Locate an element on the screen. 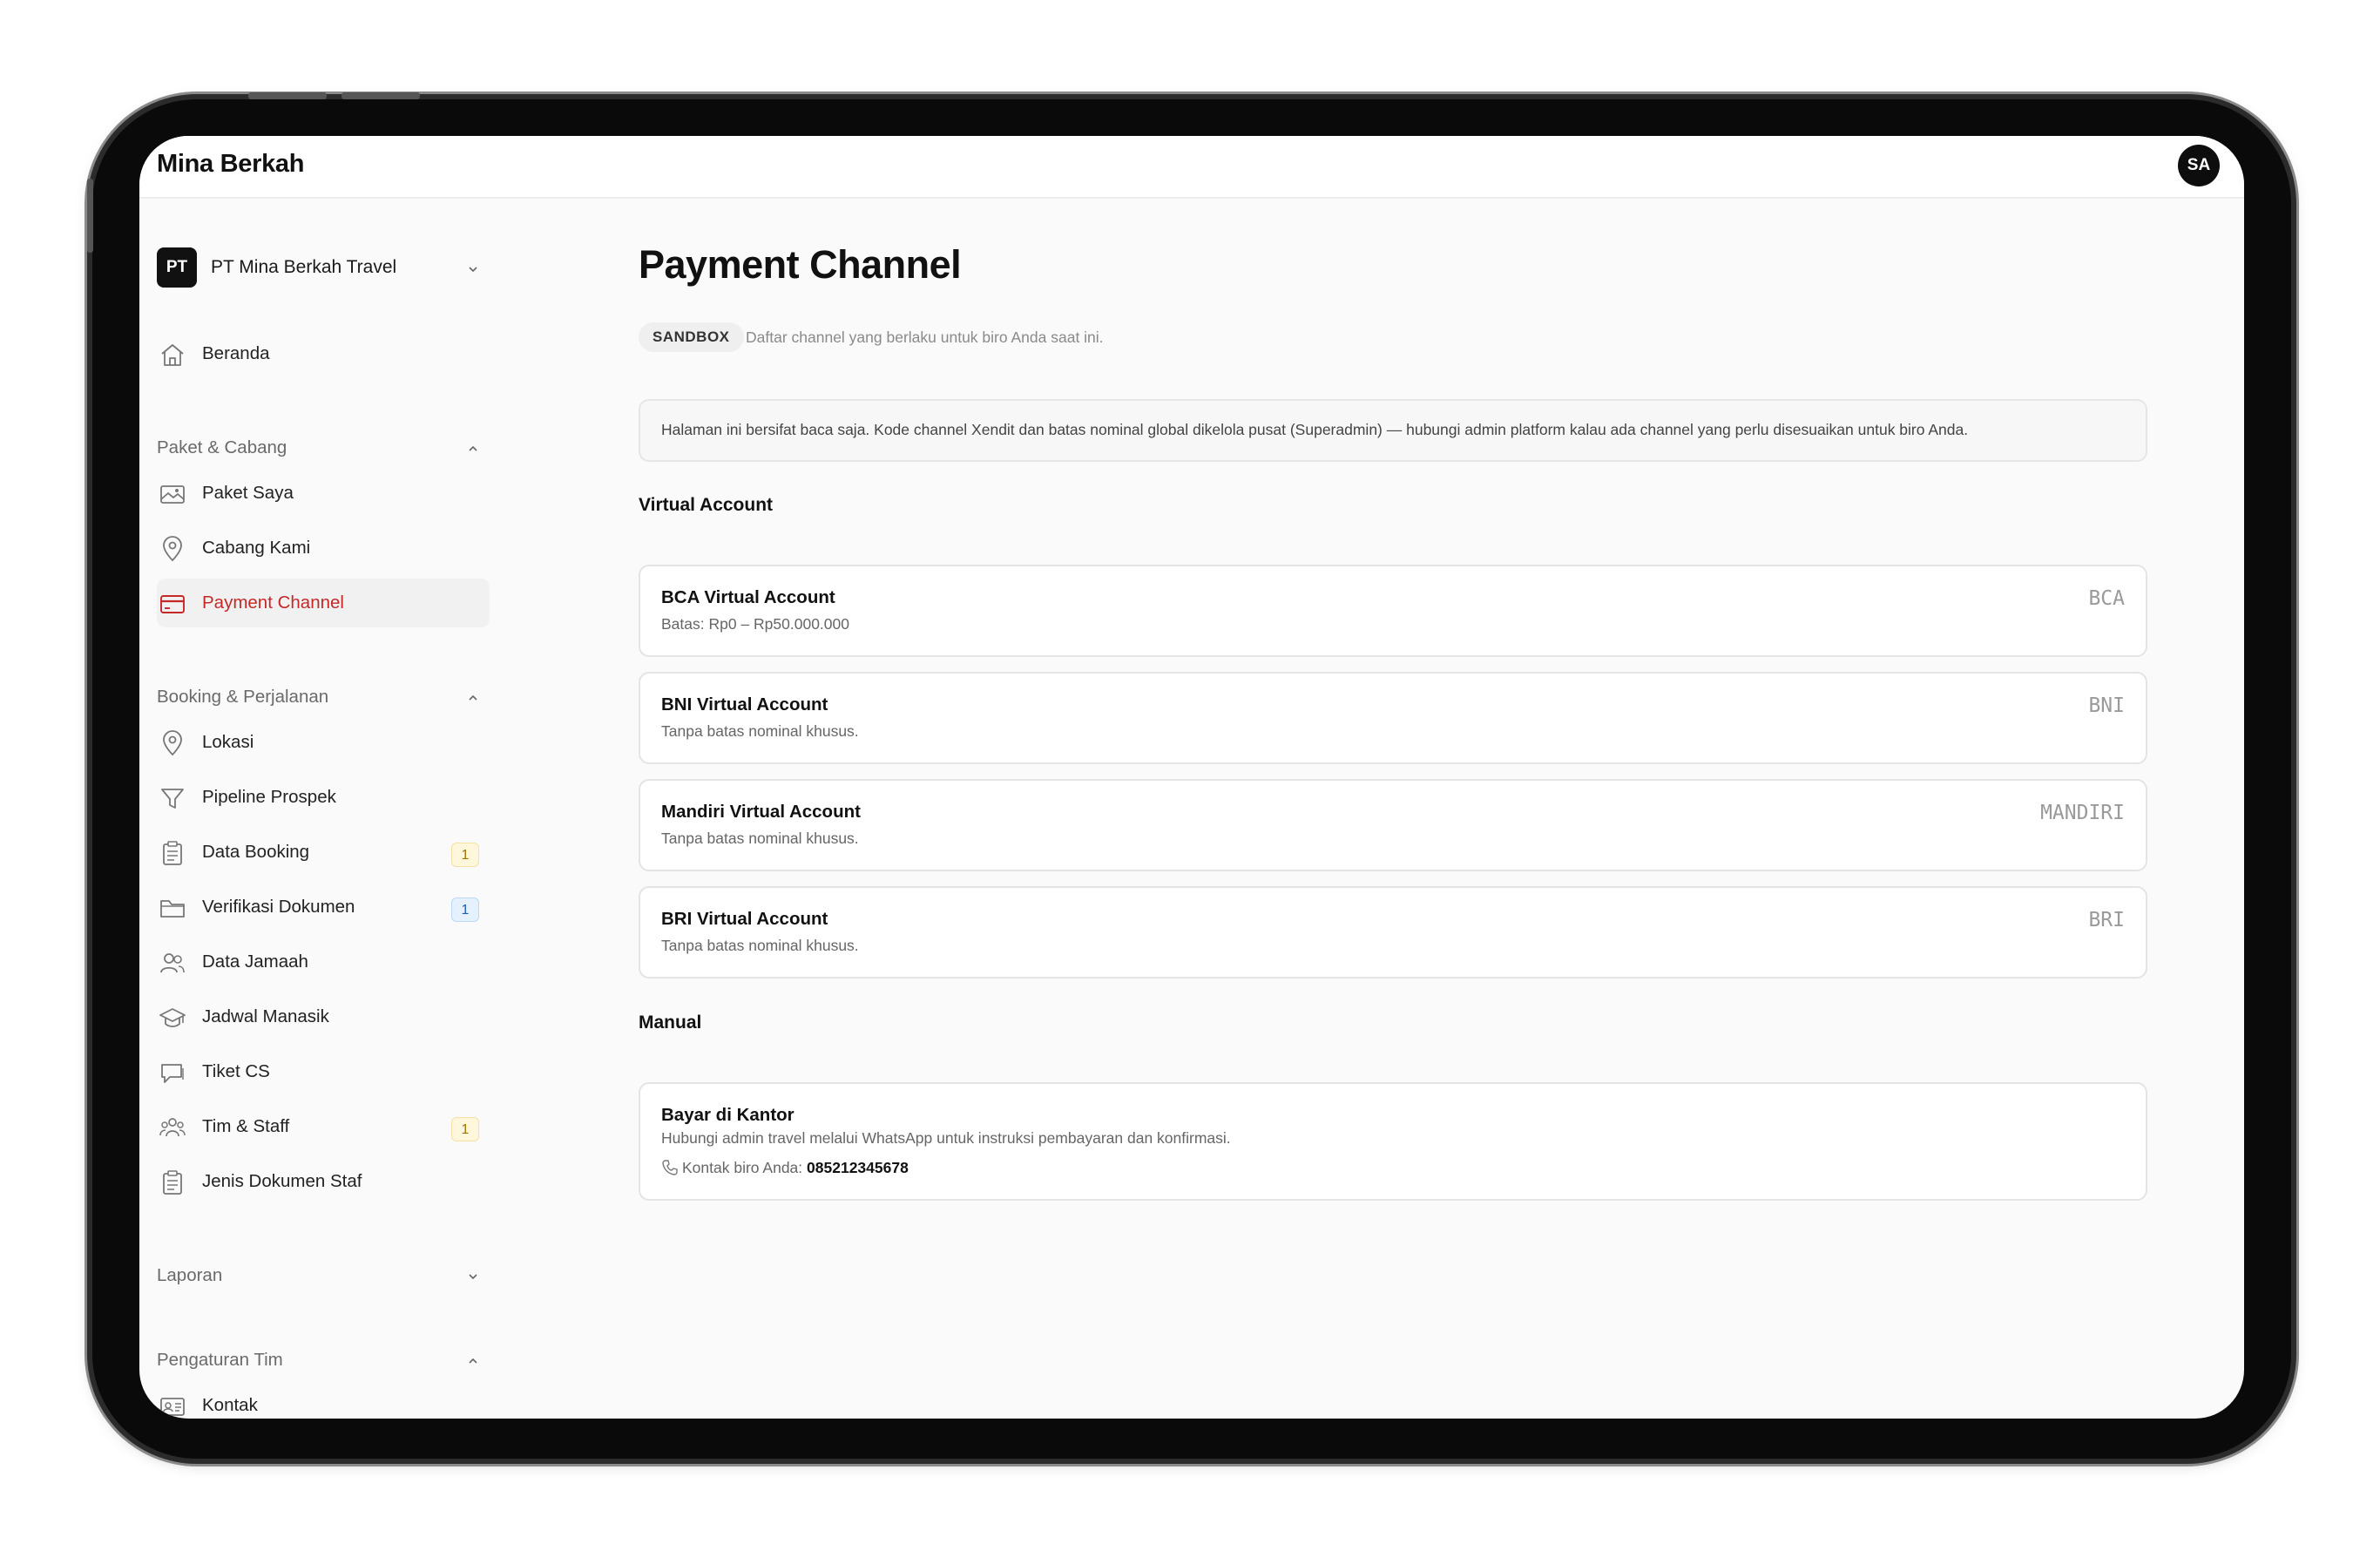 The width and height of the screenshot is (2380, 1551). contact-number: 085212345678 is located at coordinates (858, 1167).